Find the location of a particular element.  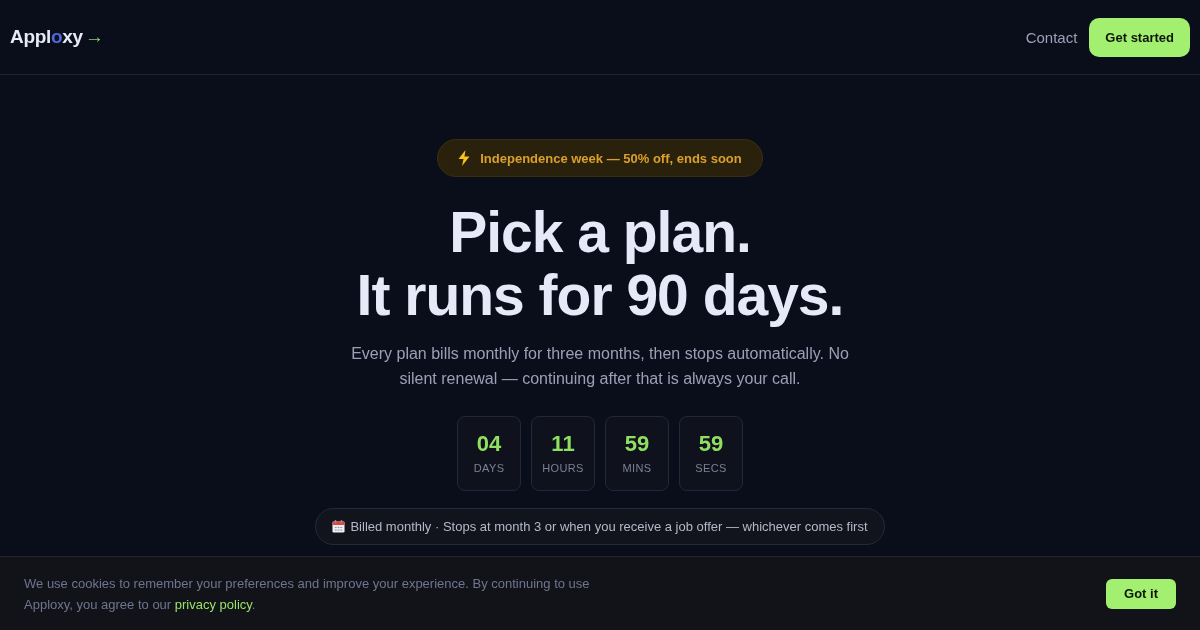

billing-note-text: Billed monthly · Stops at month 3 or when you receive a job offer — whichever comes first is located at coordinates (609, 526).